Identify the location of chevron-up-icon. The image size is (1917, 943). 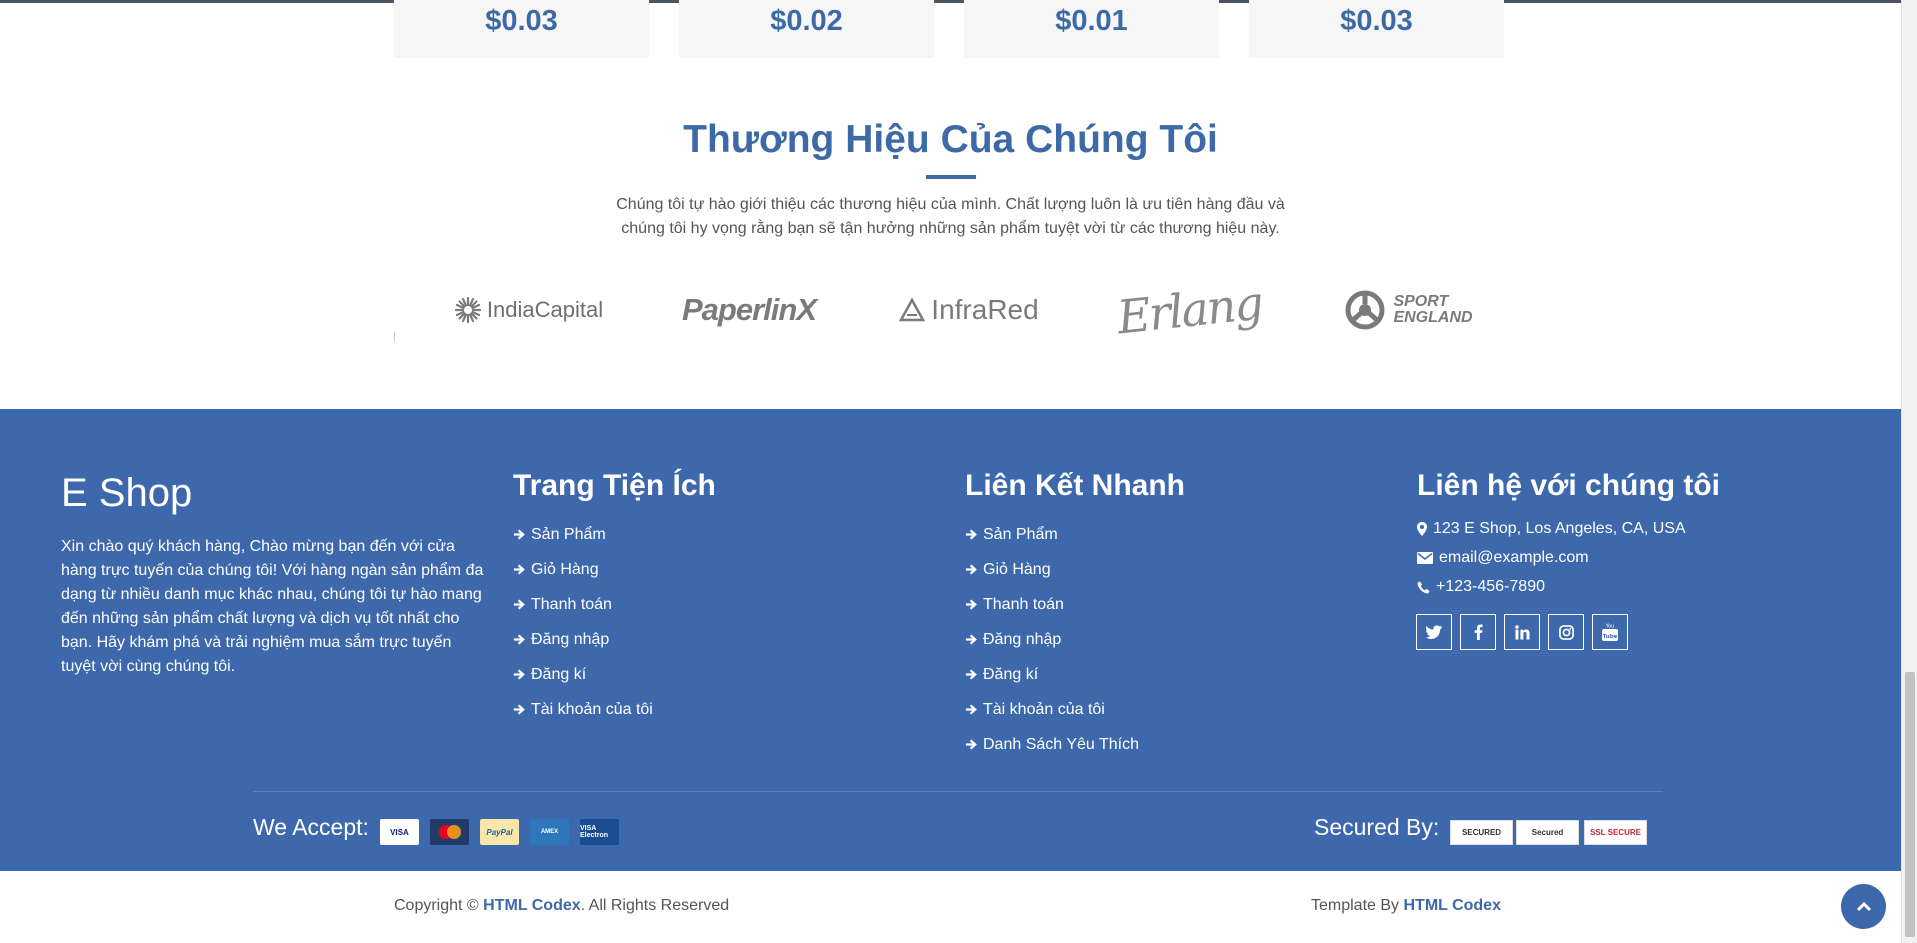
(1863, 906).